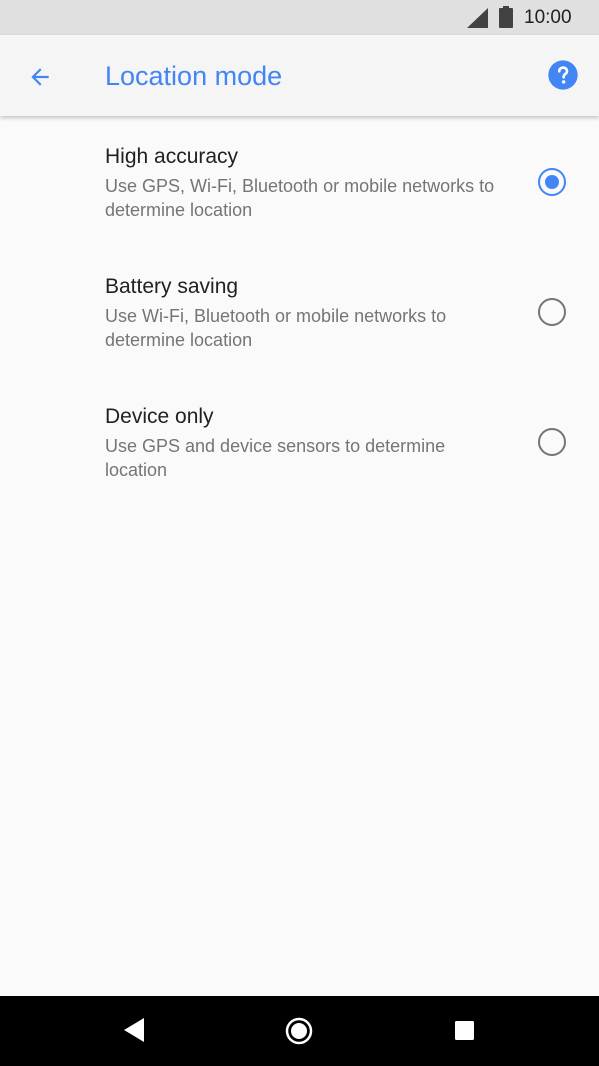 This screenshot has width=599, height=1066. What do you see at coordinates (552, 442) in the screenshot?
I see `radio-device-only` at bounding box center [552, 442].